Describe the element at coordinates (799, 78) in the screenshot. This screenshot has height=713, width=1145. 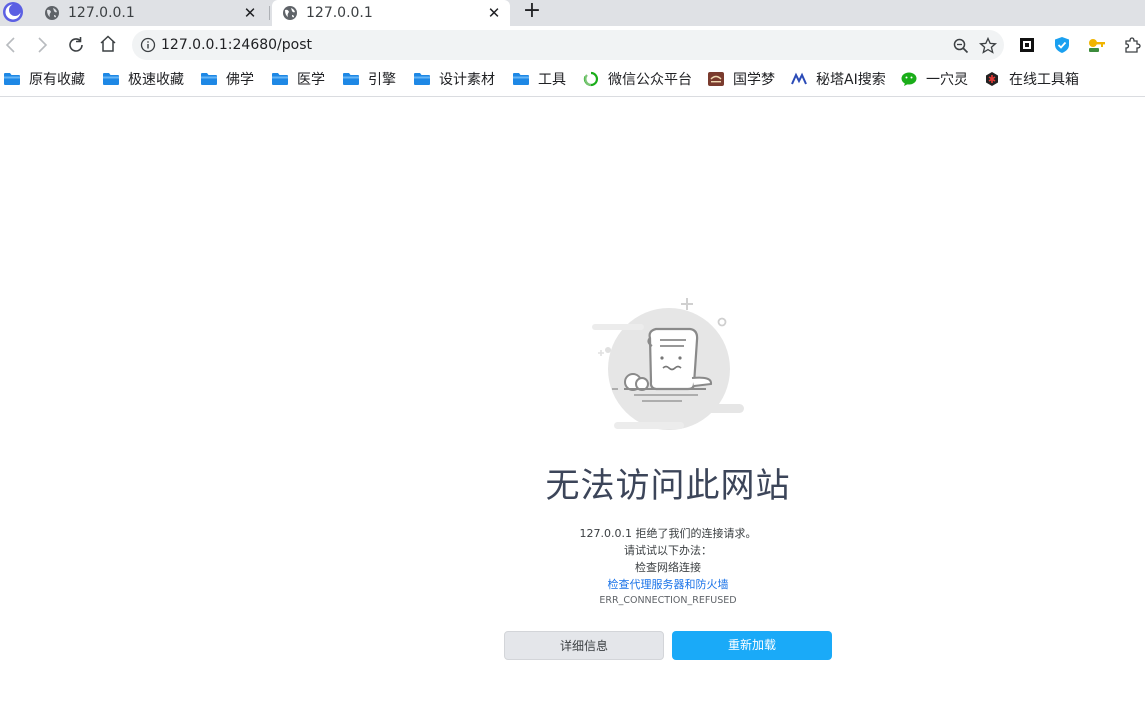
I see `metaso-icon` at that location.